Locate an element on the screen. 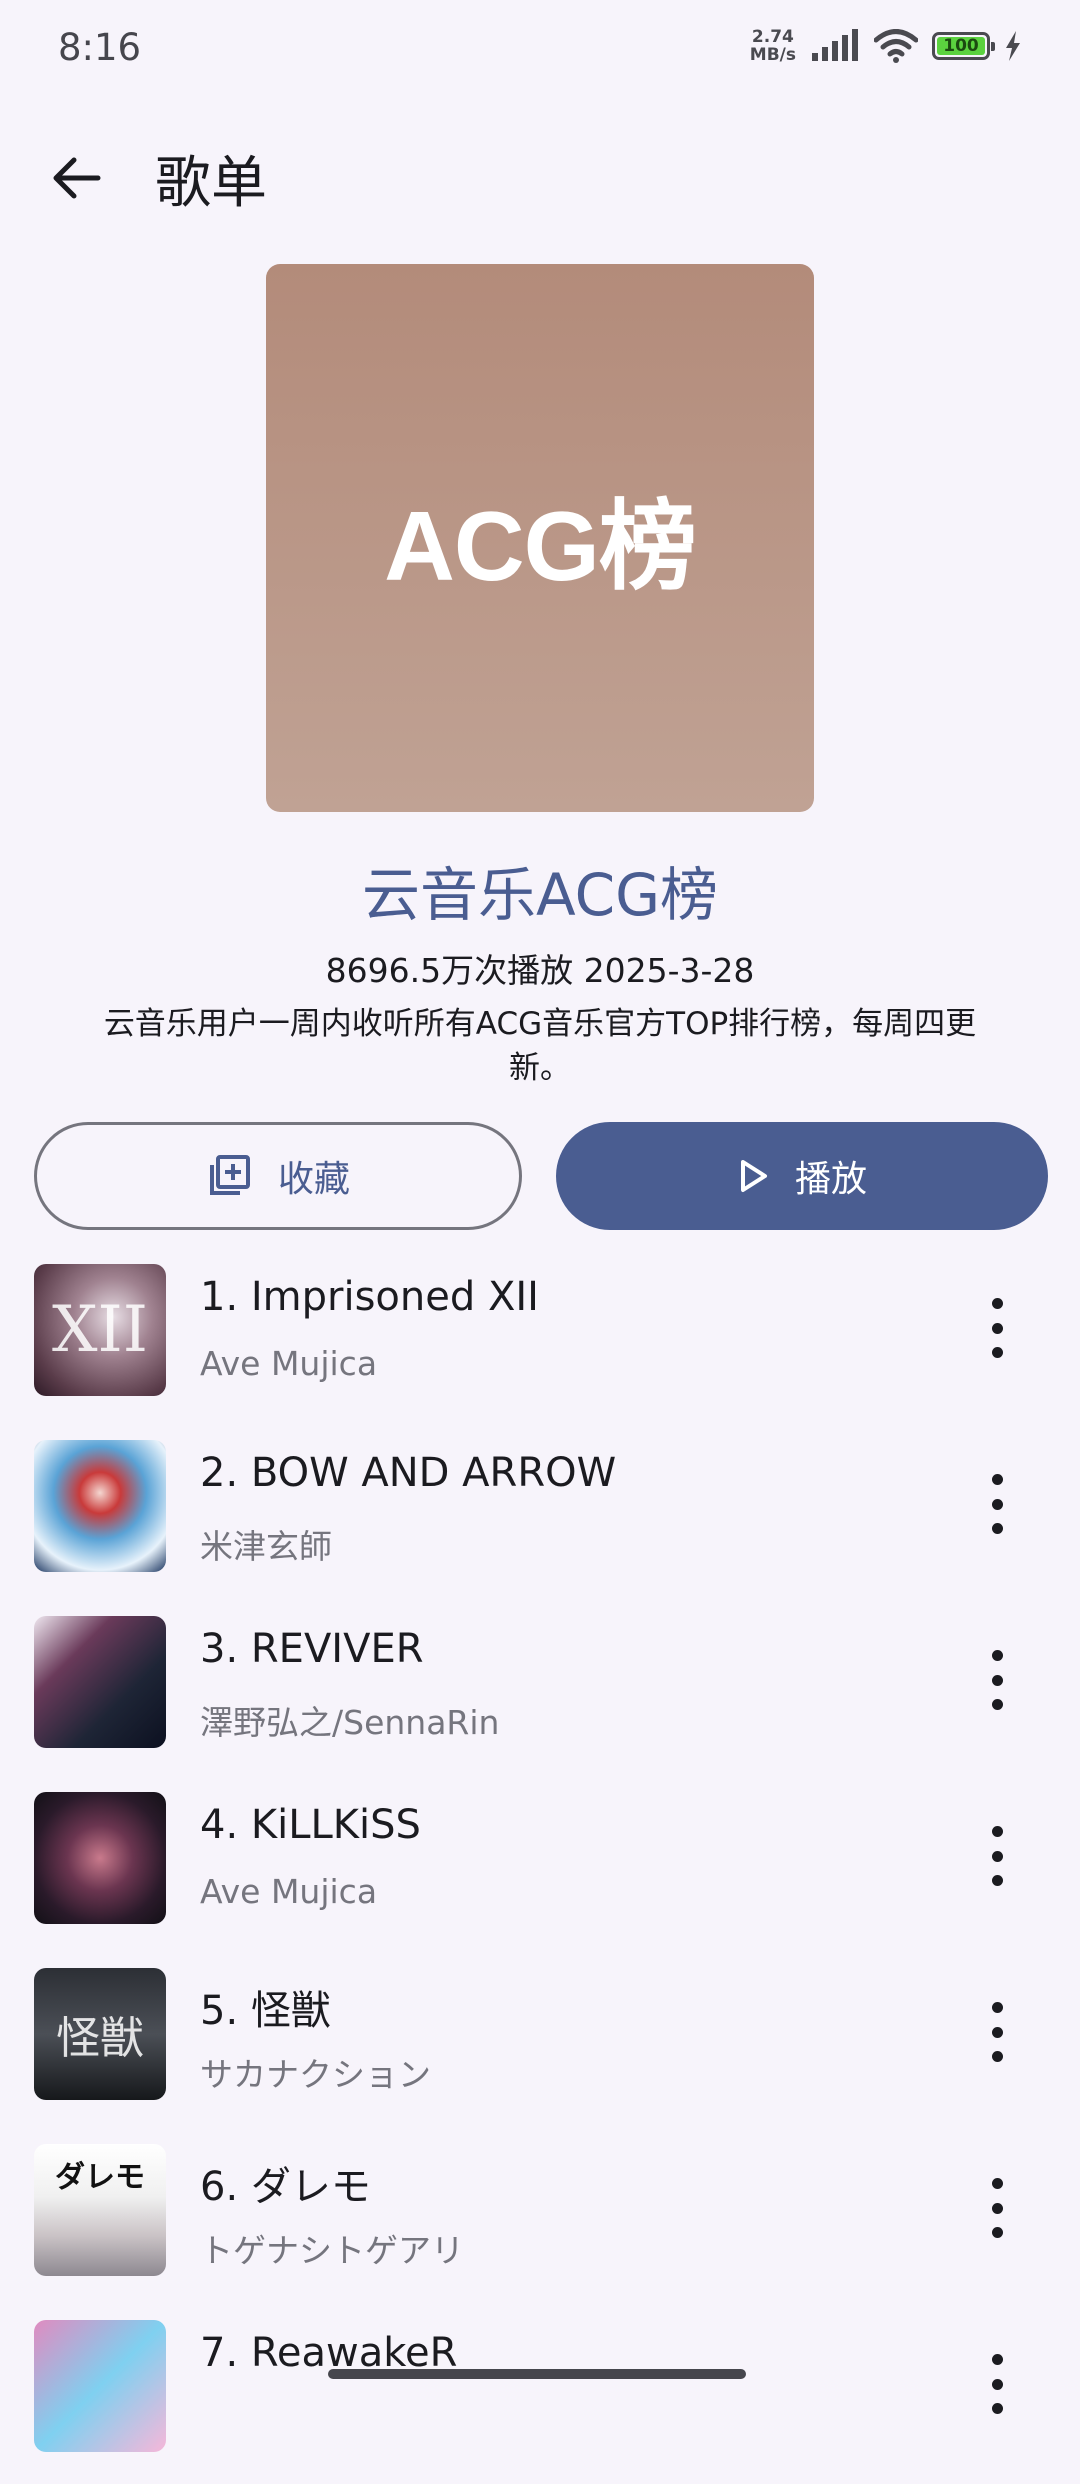  wifi-icon is located at coordinates (896, 46).